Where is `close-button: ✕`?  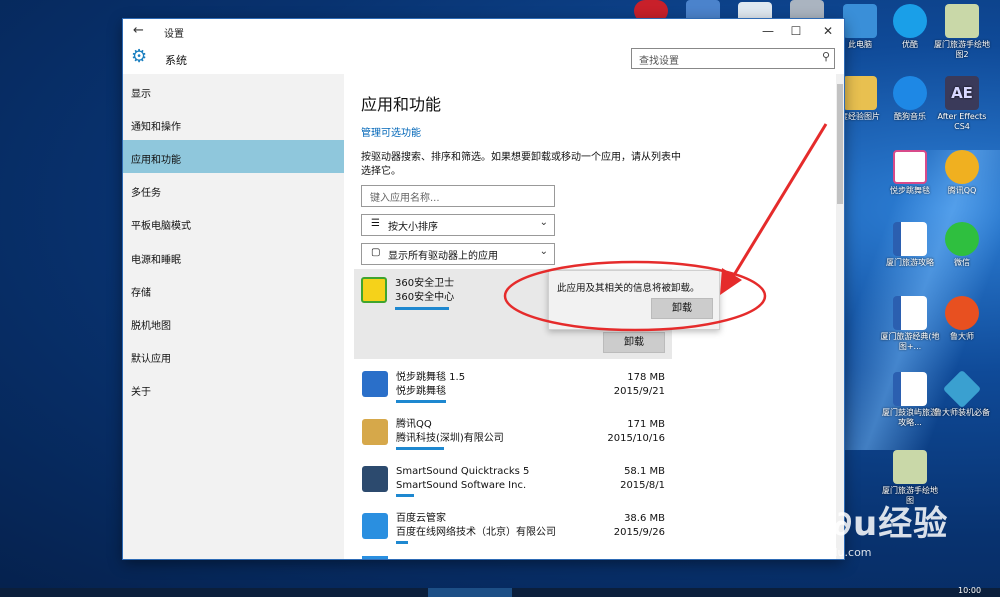 close-button: ✕ is located at coordinates (828, 31).